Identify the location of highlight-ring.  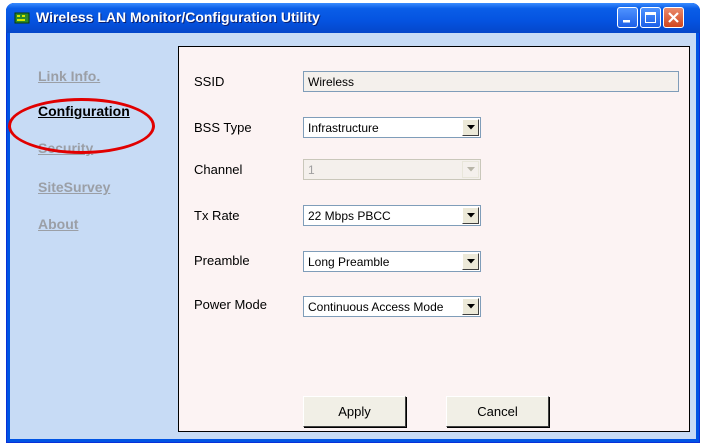
(81, 126).